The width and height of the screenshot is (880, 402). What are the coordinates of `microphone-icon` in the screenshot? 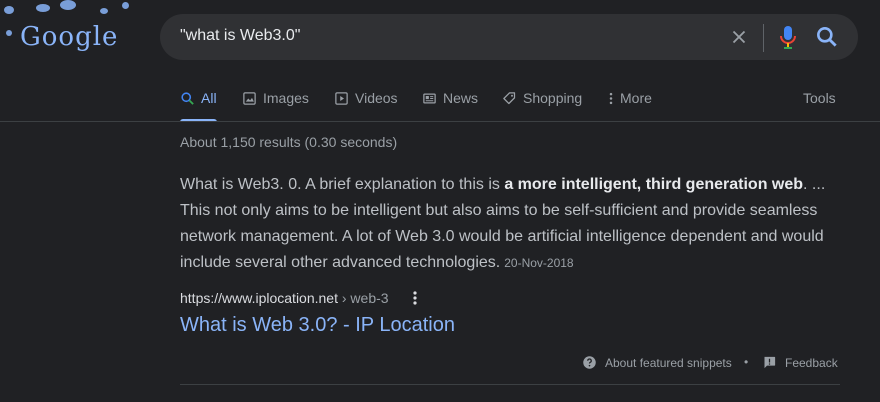 It's located at (788, 37).